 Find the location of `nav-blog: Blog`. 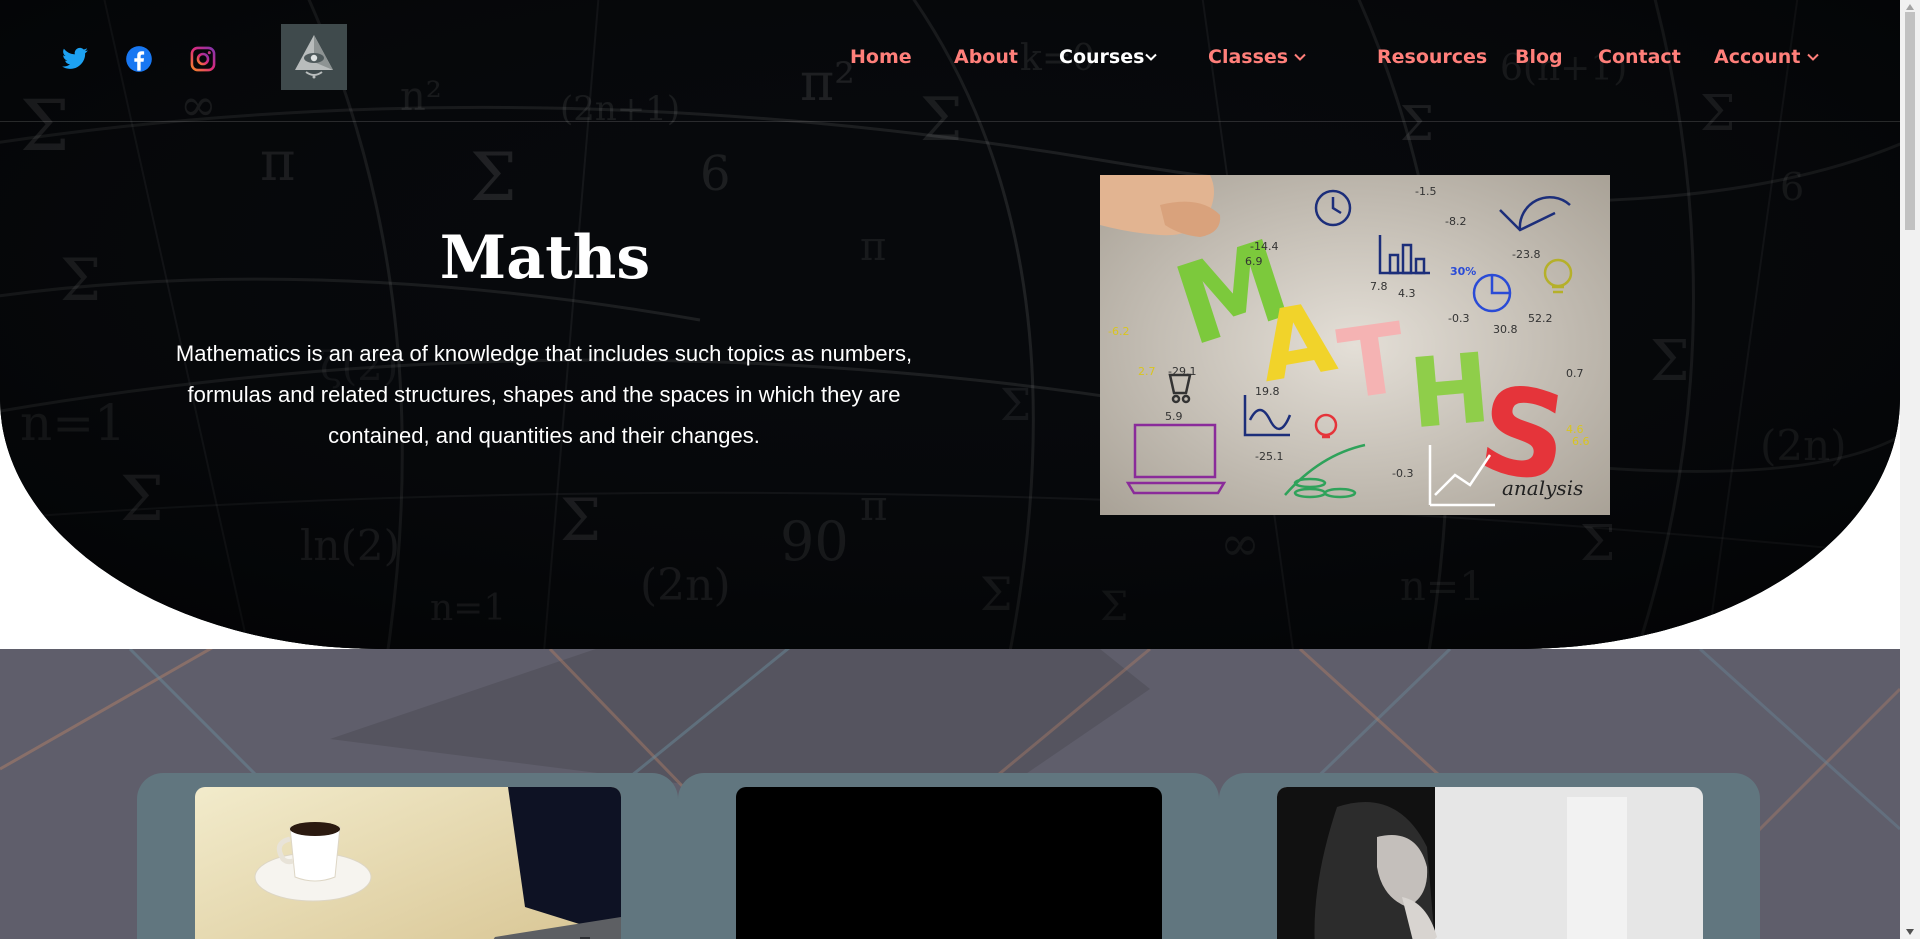

nav-blog: Blog is located at coordinates (1539, 57).